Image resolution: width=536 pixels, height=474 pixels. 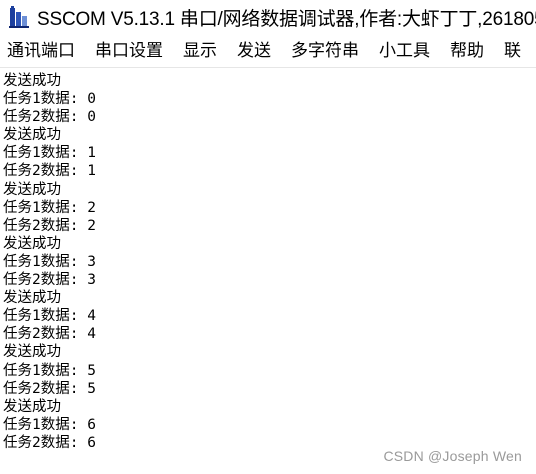 What do you see at coordinates (49, 225) in the screenshot?
I see `log-line: 任务2数据: 2` at bounding box center [49, 225].